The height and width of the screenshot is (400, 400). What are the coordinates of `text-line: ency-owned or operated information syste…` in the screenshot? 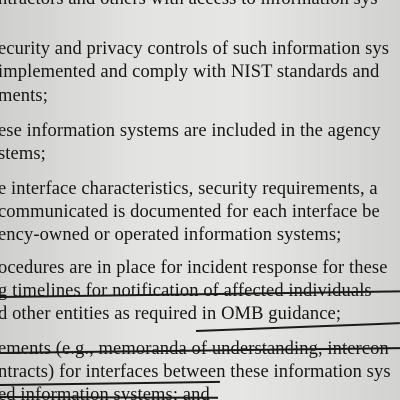 It's located at (171, 235).